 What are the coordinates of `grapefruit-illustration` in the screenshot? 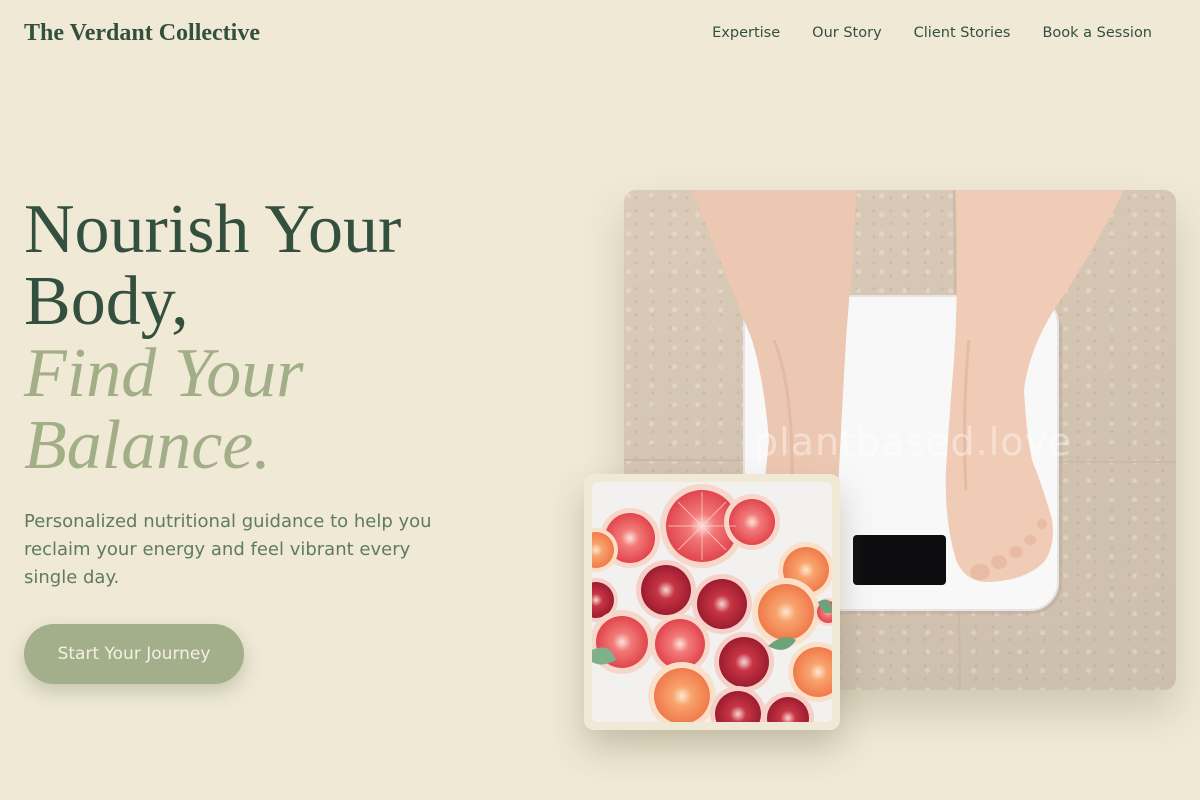 It's located at (712, 602).